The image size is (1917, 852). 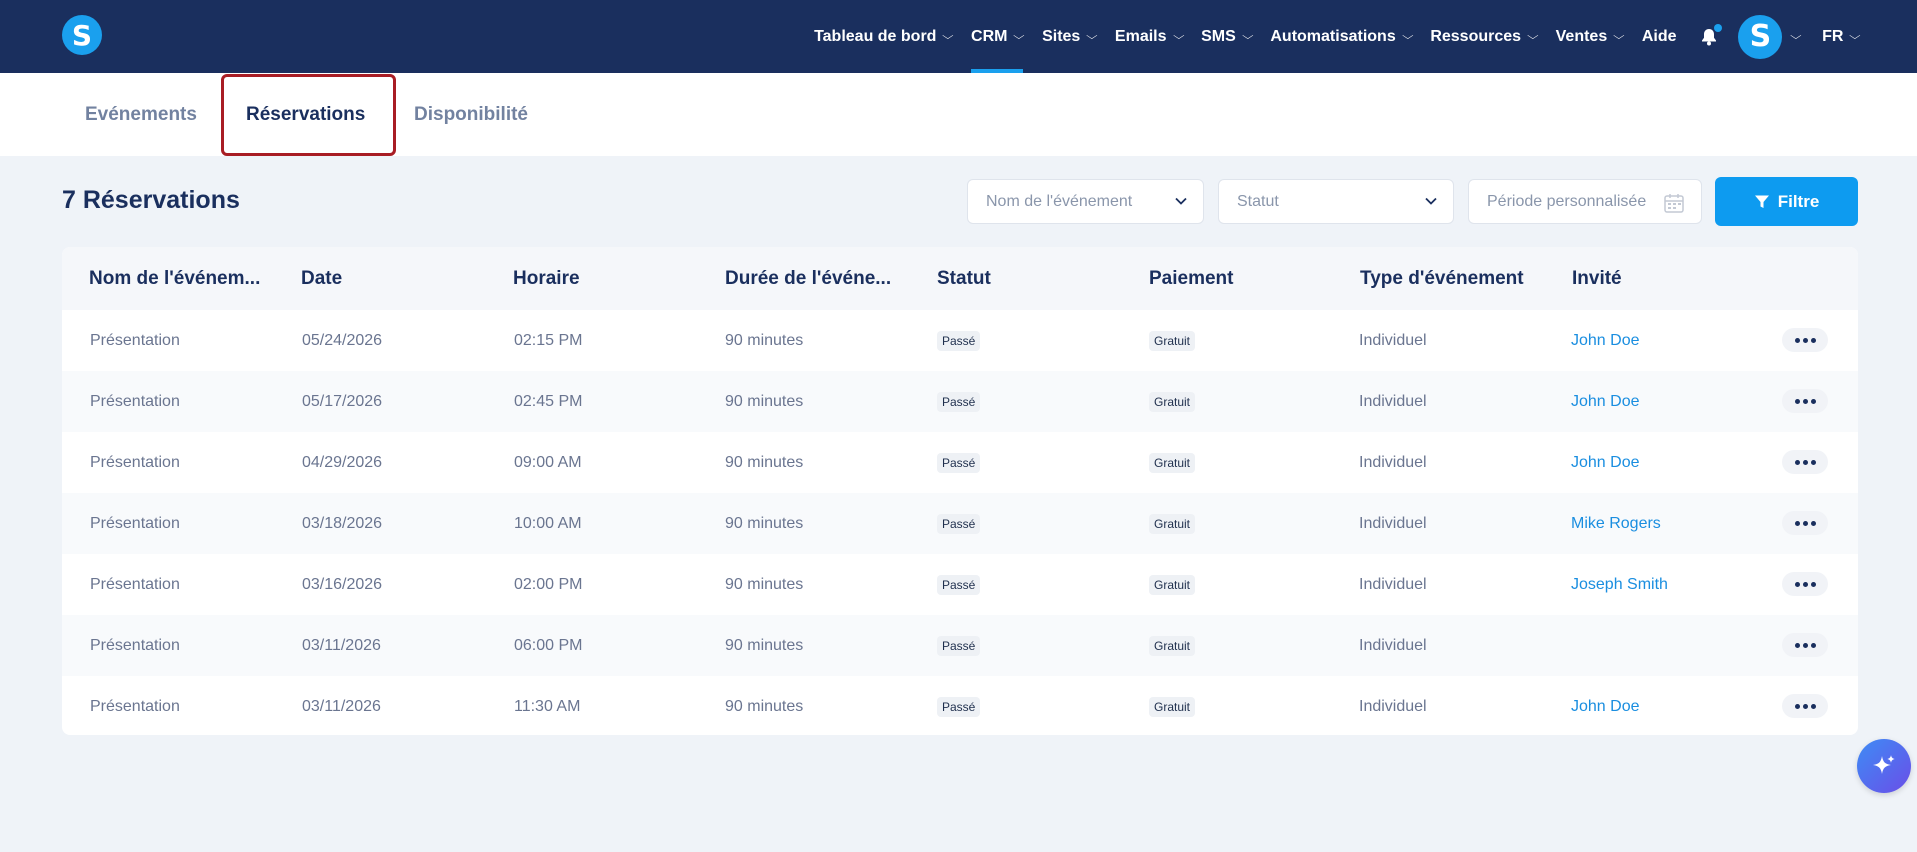 What do you see at coordinates (1181, 201) in the screenshot?
I see `chevron-down-icon` at bounding box center [1181, 201].